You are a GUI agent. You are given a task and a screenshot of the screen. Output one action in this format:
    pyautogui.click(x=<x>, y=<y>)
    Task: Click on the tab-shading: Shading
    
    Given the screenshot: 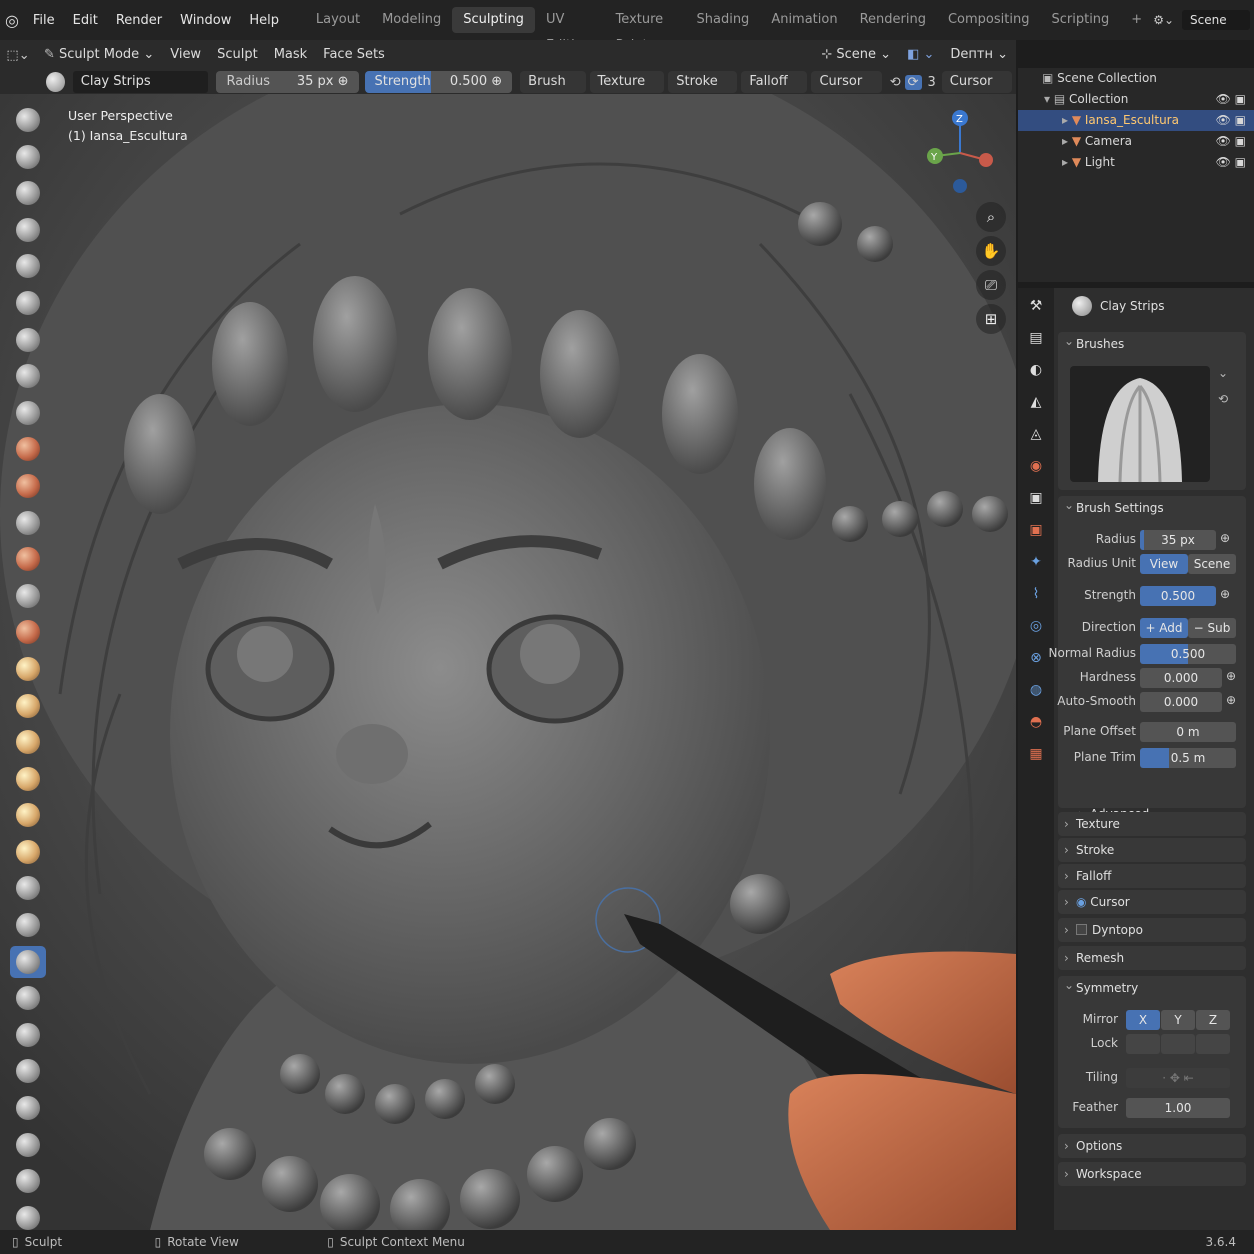 What is the action you would take?
    pyautogui.click(x=723, y=20)
    